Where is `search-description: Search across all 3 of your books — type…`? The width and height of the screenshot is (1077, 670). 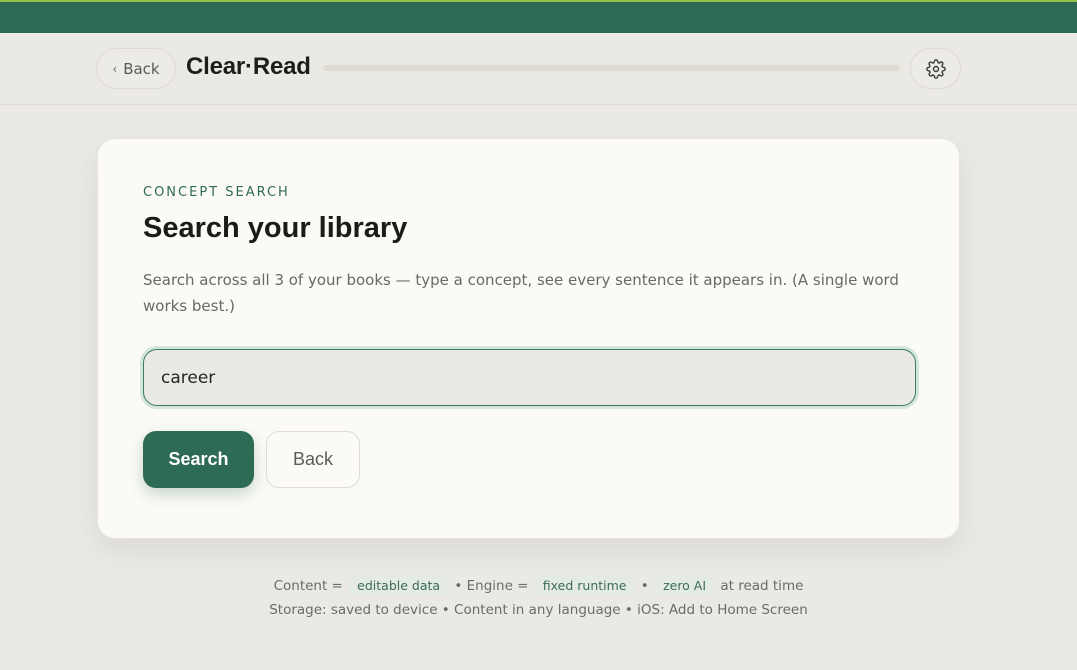
search-description: Search across all 3 of your books — type… is located at coordinates (521, 293).